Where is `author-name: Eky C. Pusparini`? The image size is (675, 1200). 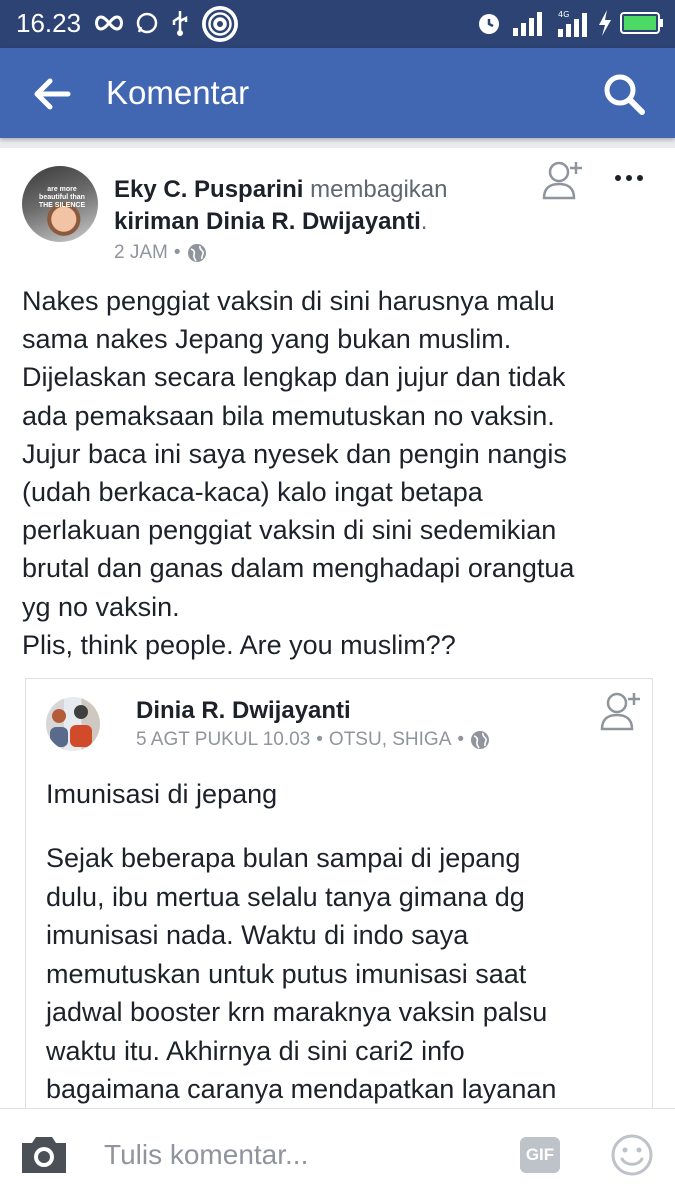 author-name: Eky C. Pusparini is located at coordinates (208, 189).